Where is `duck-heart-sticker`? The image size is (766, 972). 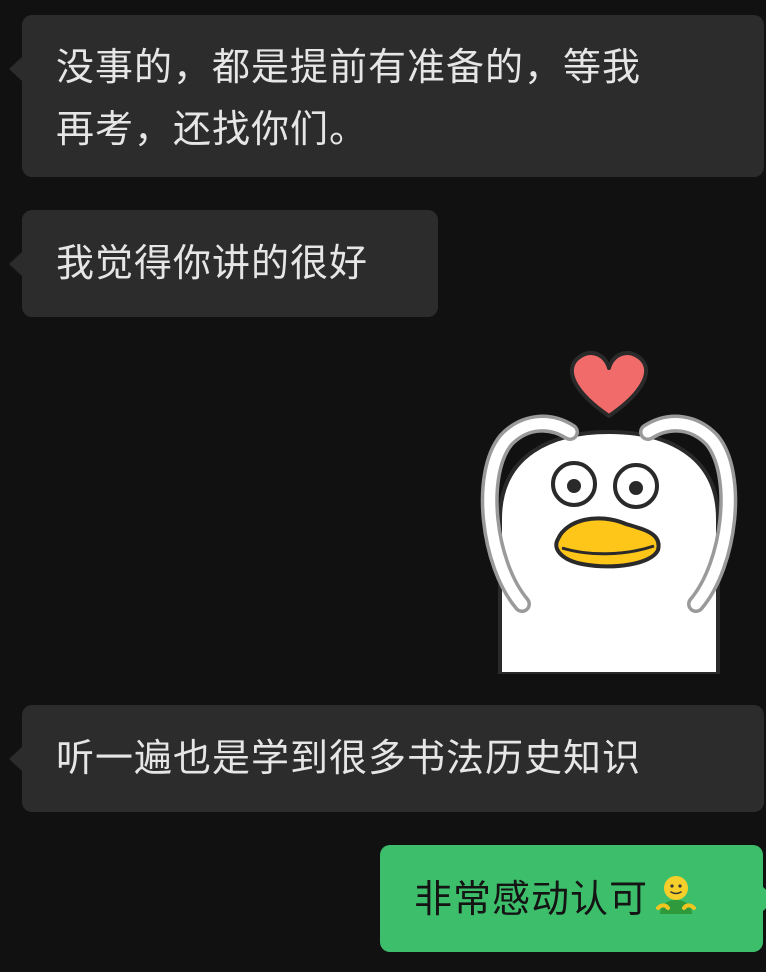 duck-heart-sticker is located at coordinates (609, 510).